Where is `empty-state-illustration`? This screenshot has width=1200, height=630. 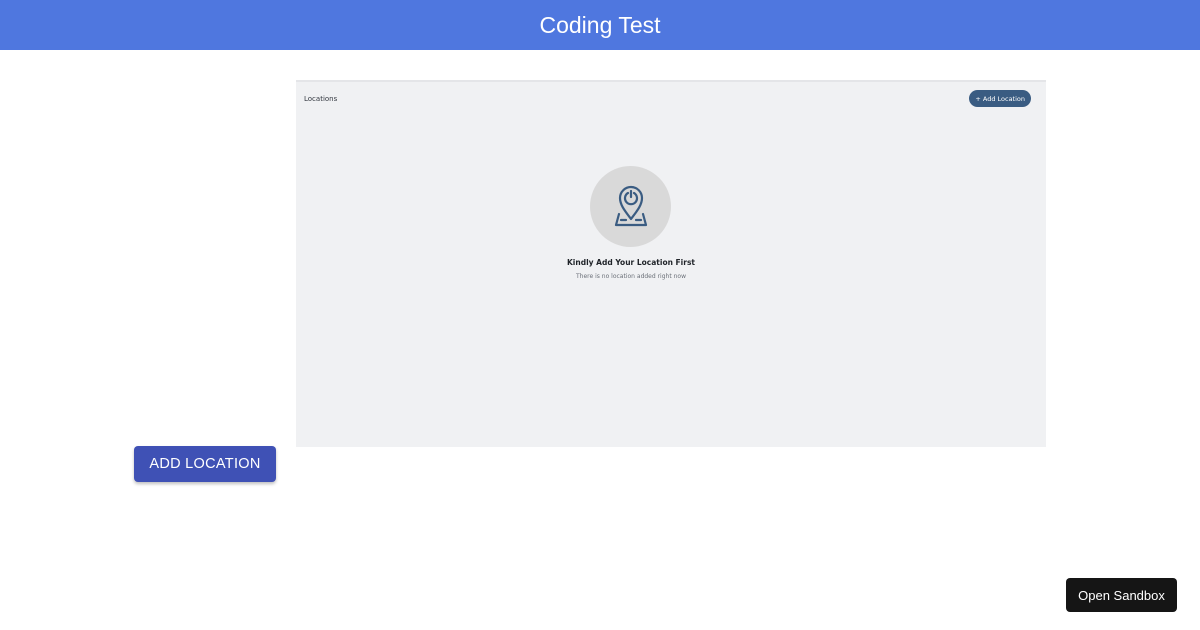
empty-state-illustration is located at coordinates (630, 206).